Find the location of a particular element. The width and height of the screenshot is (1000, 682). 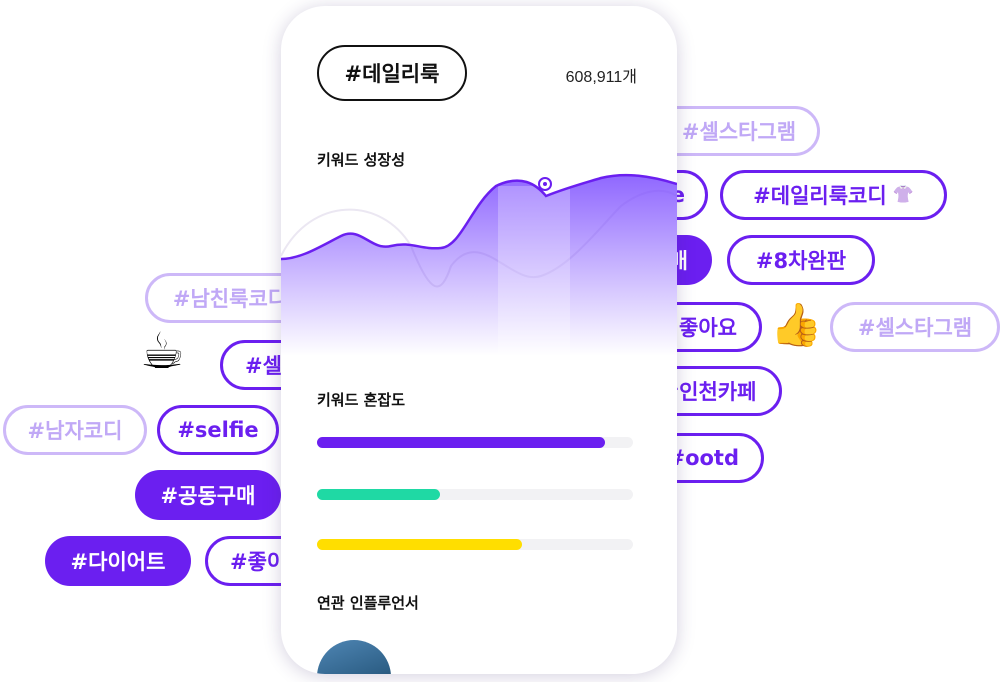

growth-chart is located at coordinates (479, 264).